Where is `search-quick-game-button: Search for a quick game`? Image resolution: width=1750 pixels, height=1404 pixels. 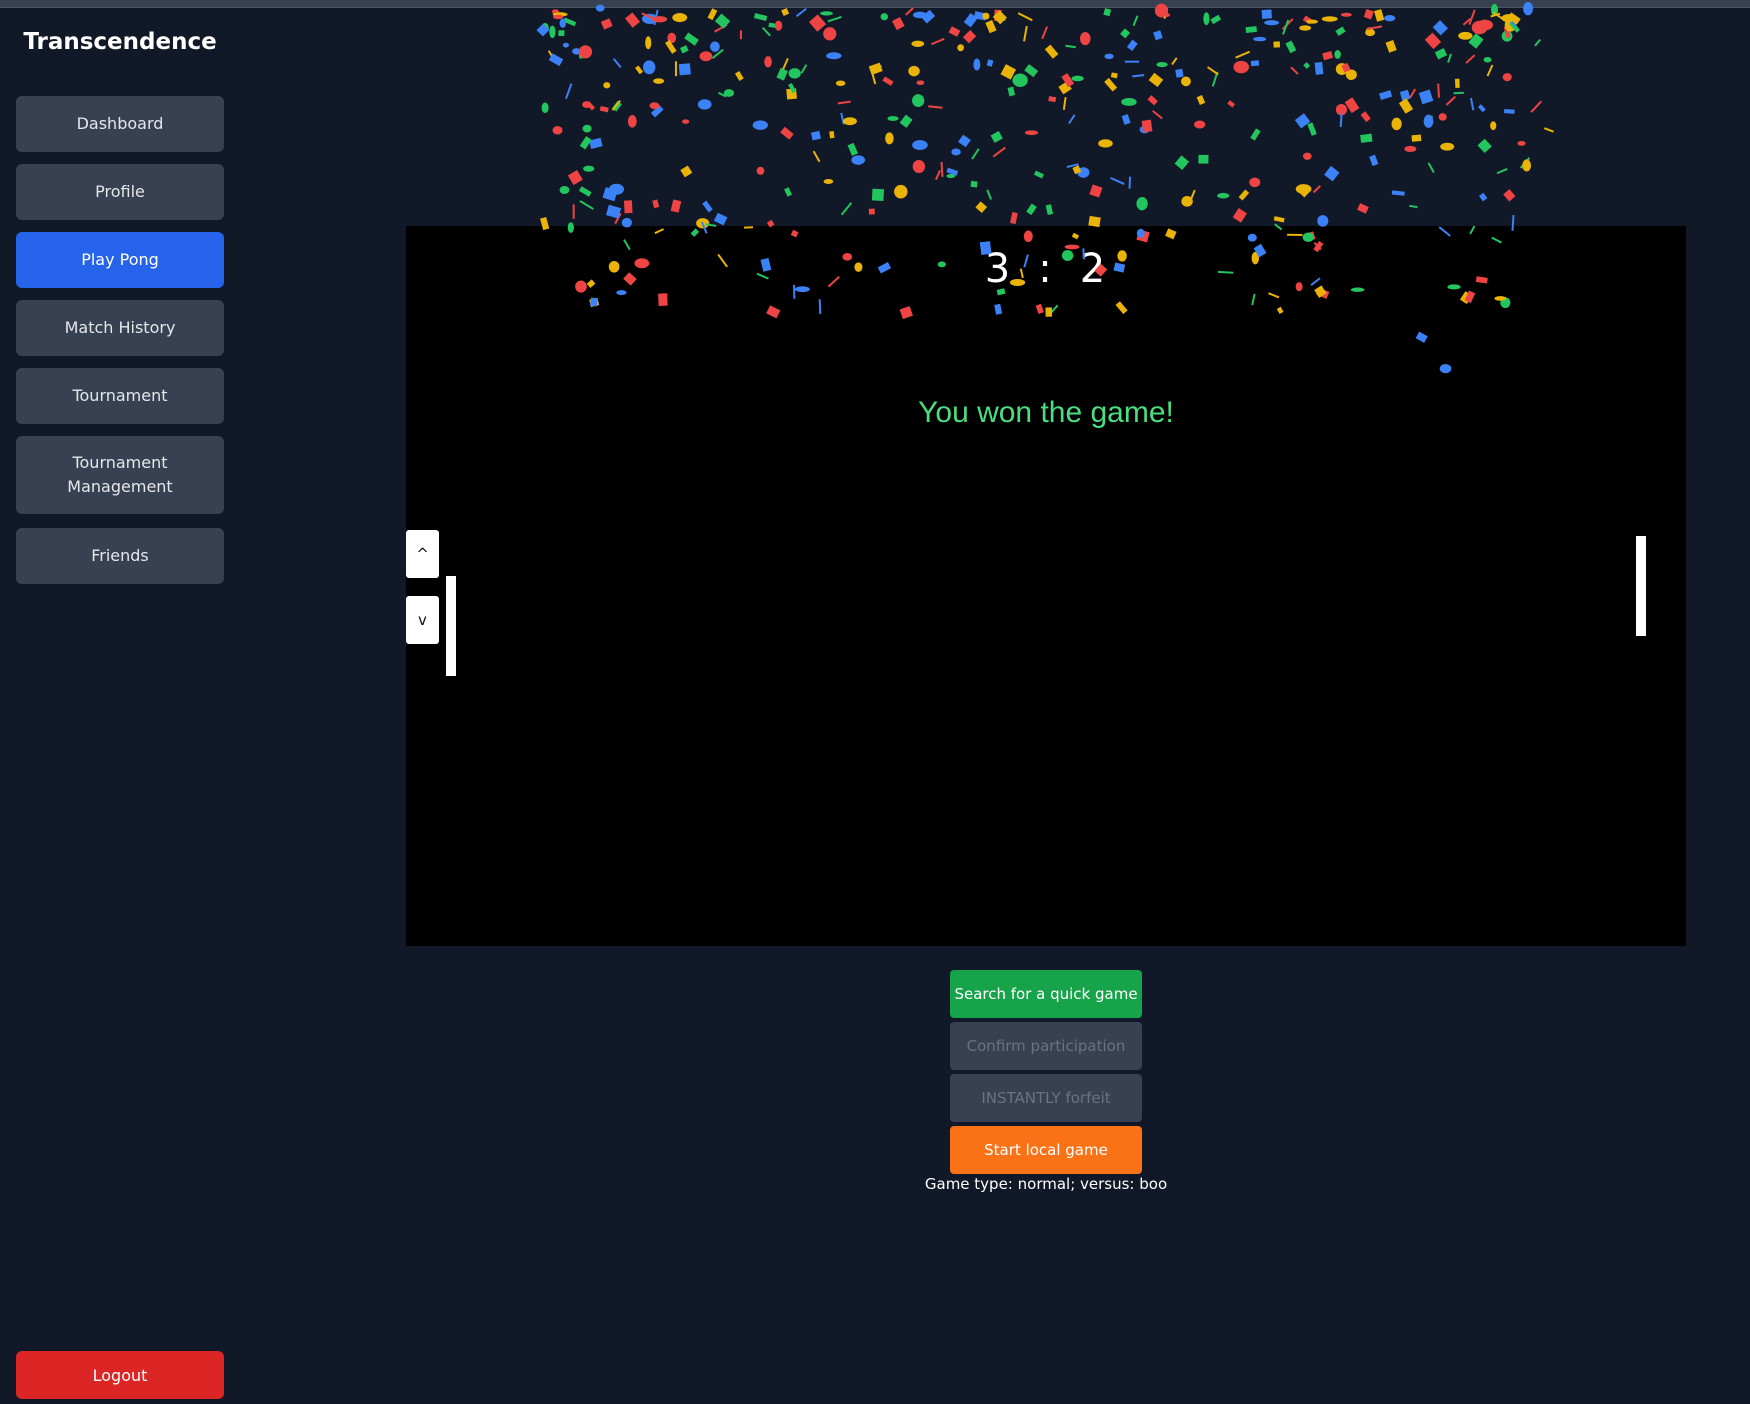
search-quick-game-button: Search for a quick game is located at coordinates (1046, 994).